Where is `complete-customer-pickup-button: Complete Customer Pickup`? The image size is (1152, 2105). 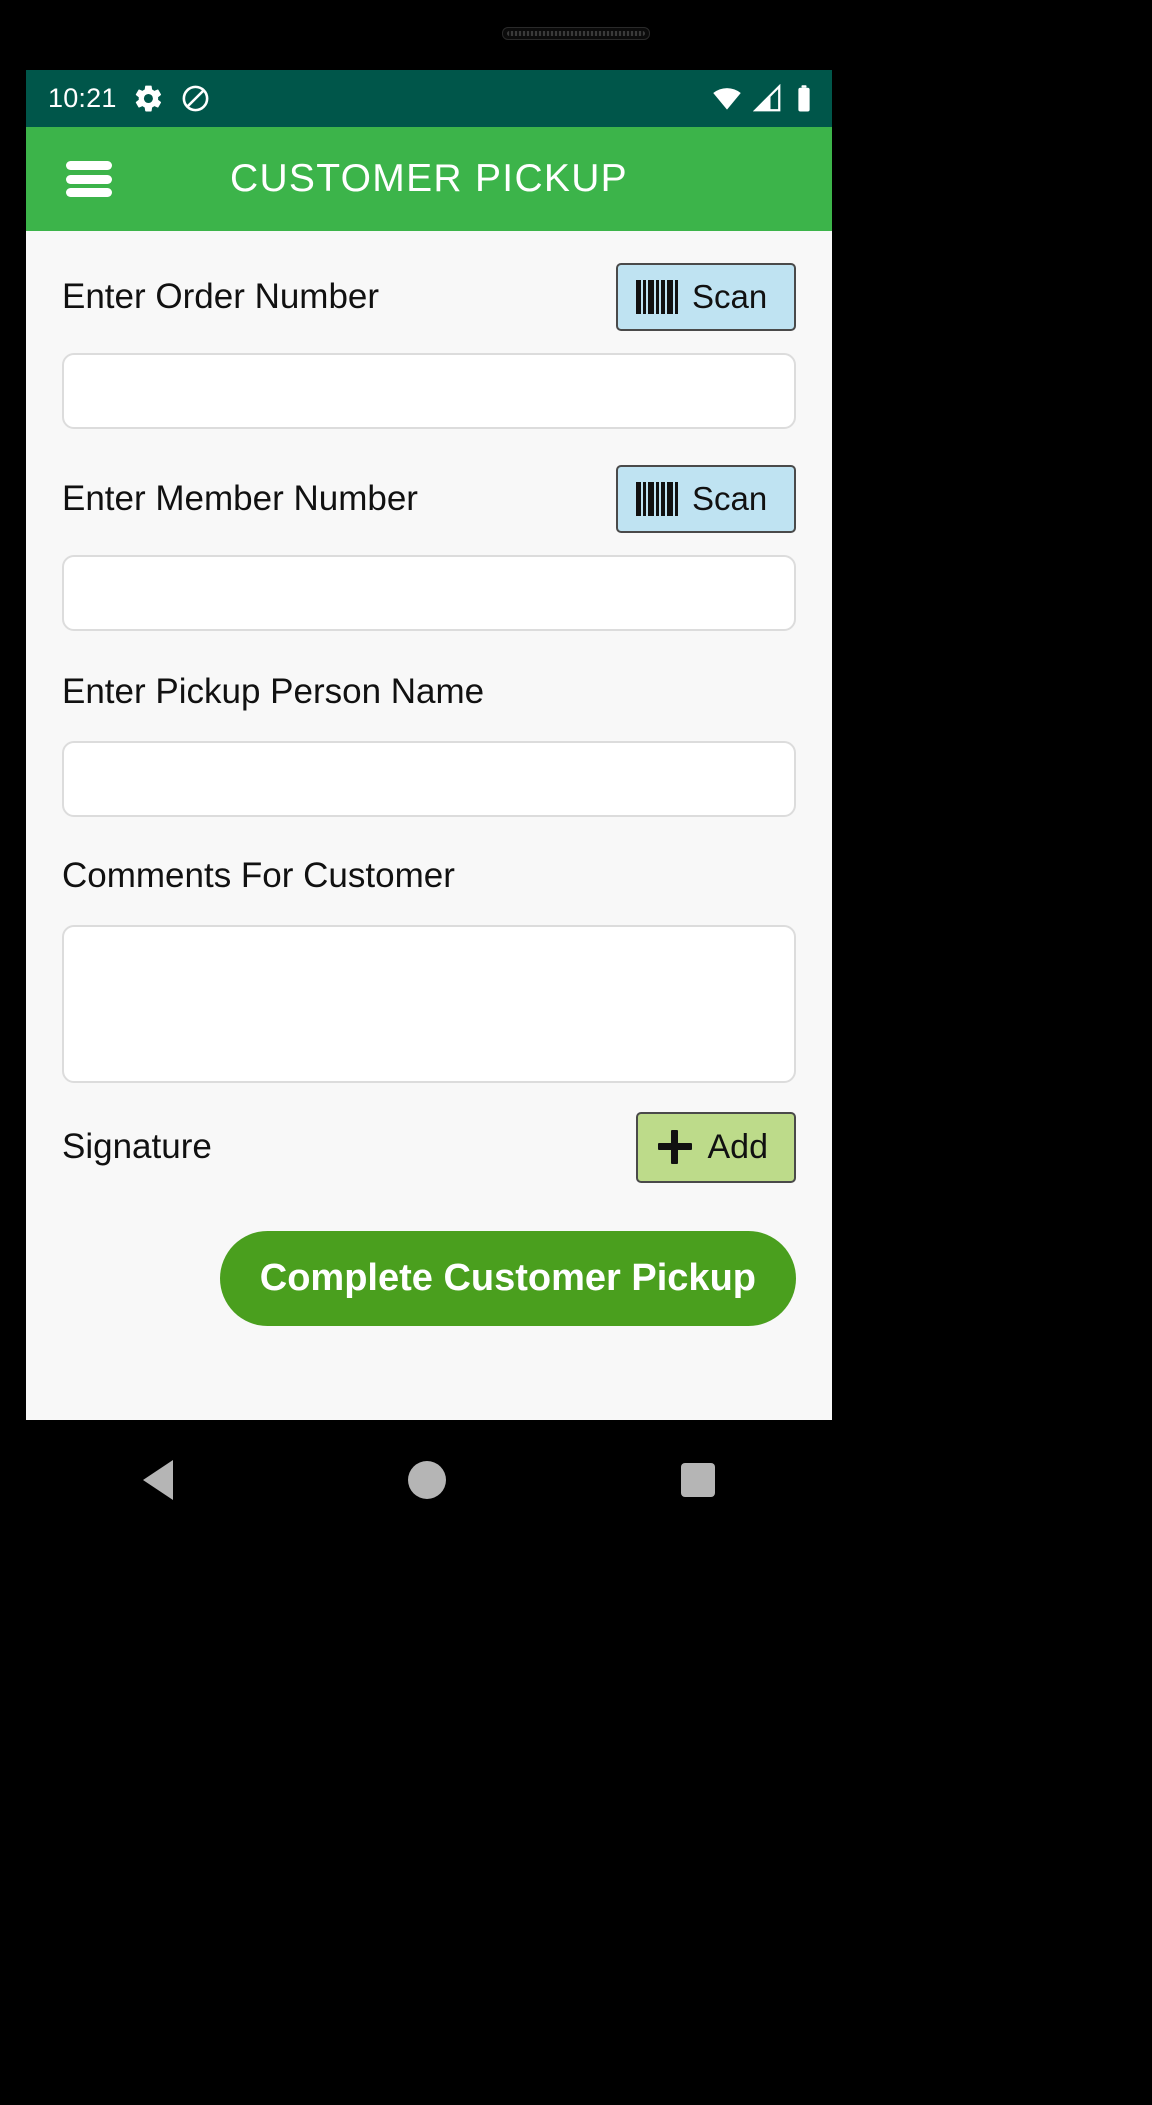 complete-customer-pickup-button: Complete Customer Pickup is located at coordinates (507, 1278).